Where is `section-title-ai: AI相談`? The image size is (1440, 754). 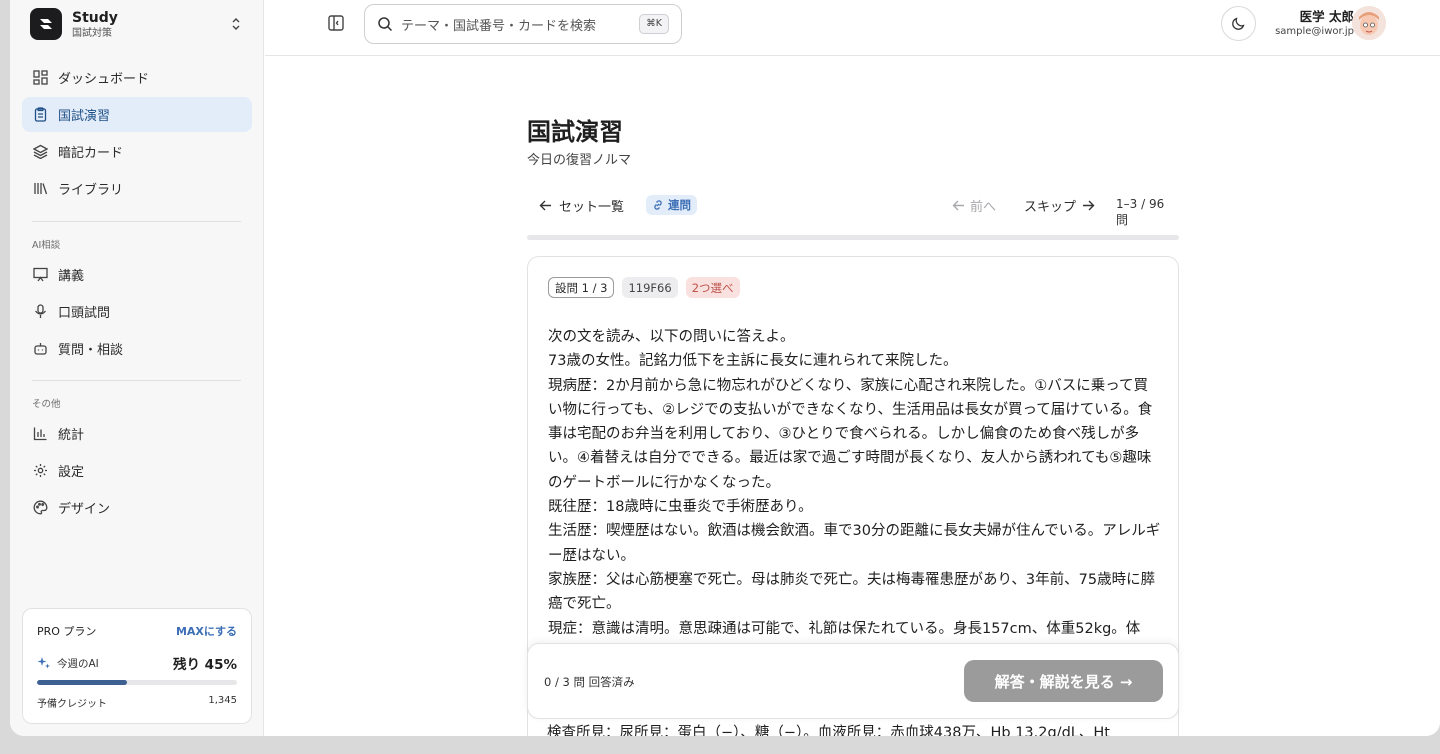 section-title-ai: AI相談 is located at coordinates (46, 245).